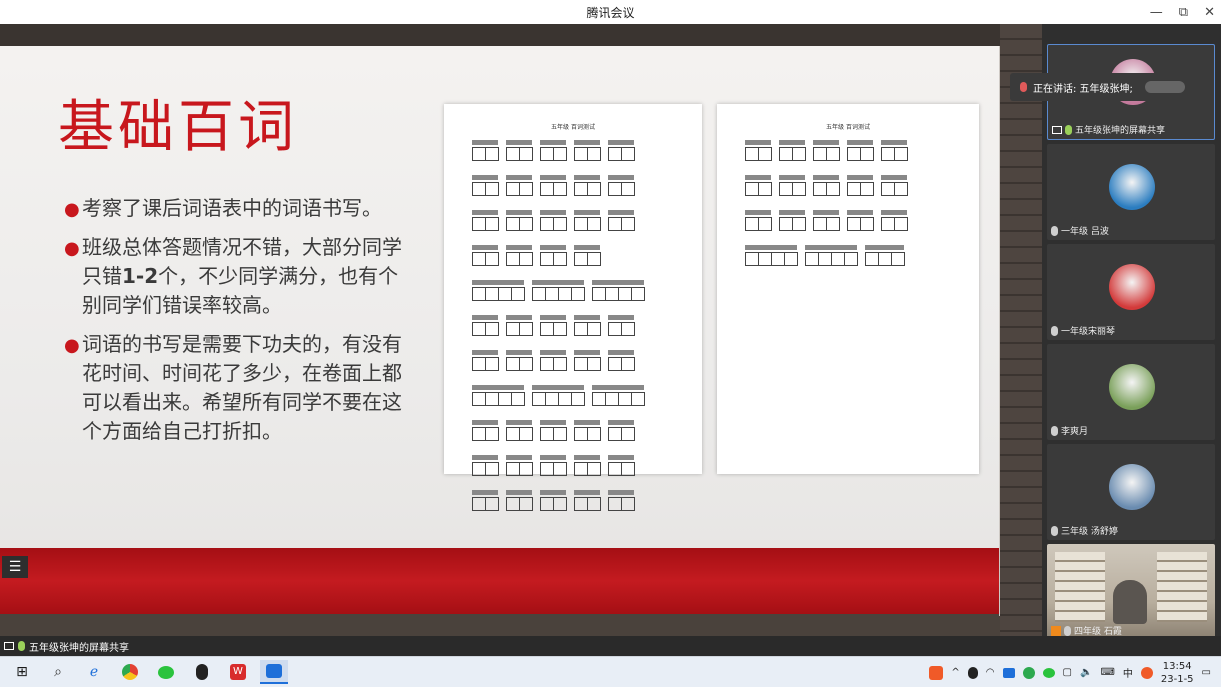 This screenshot has height=687, width=1221. I want to click on volume-icon: 🔈, so click(1086, 672).